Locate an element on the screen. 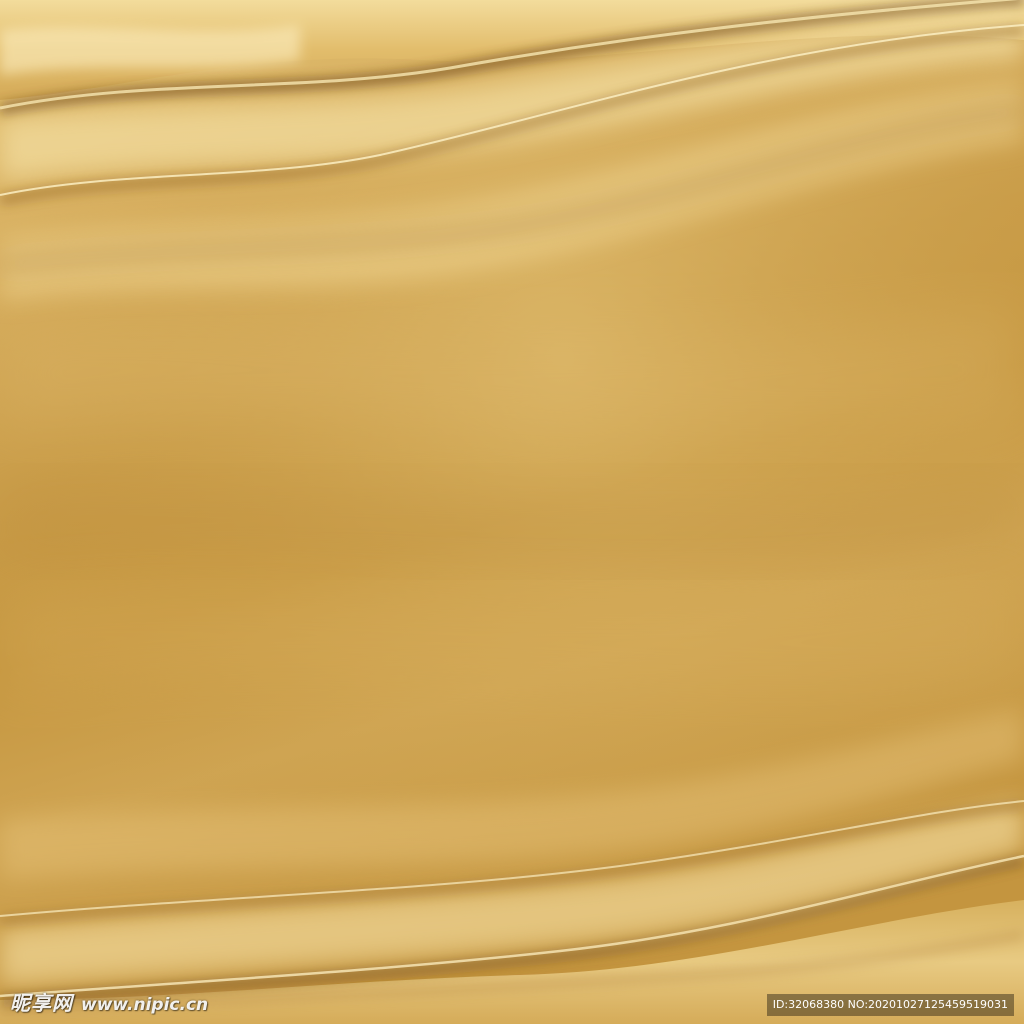  nipic-watermark: 昵享网 www.nipic.cn is located at coordinates (109, 1001).